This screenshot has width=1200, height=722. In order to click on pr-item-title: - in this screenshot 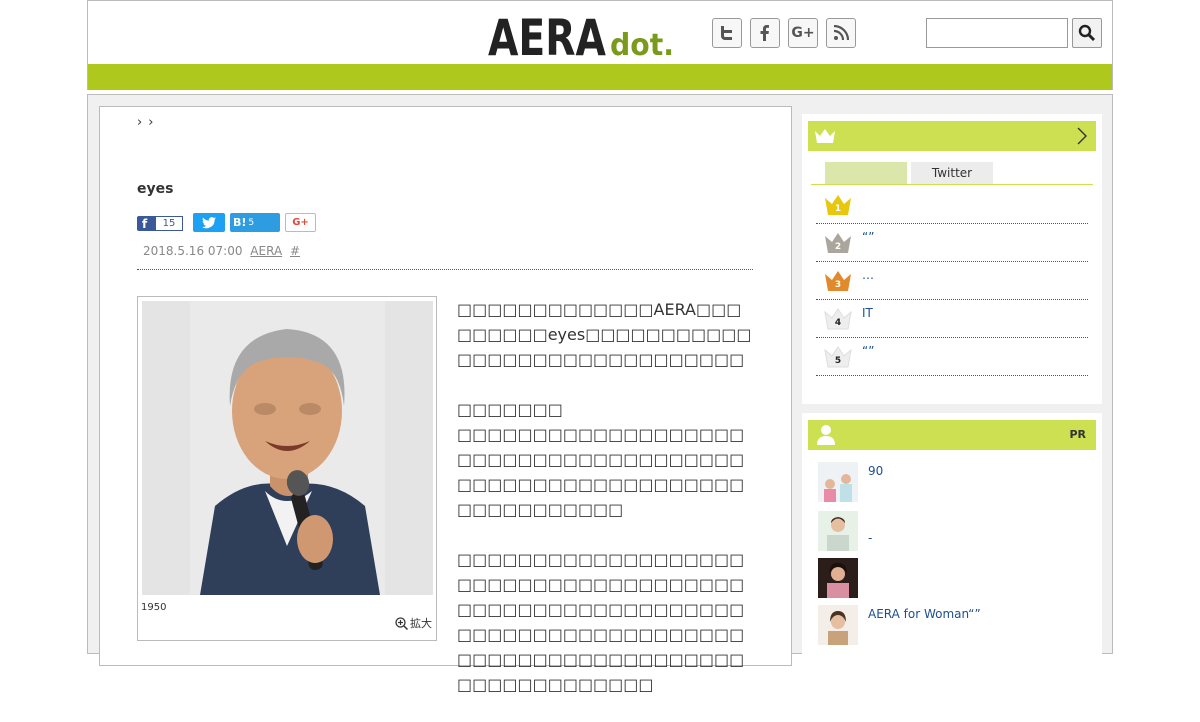, I will do `click(870, 538)`.